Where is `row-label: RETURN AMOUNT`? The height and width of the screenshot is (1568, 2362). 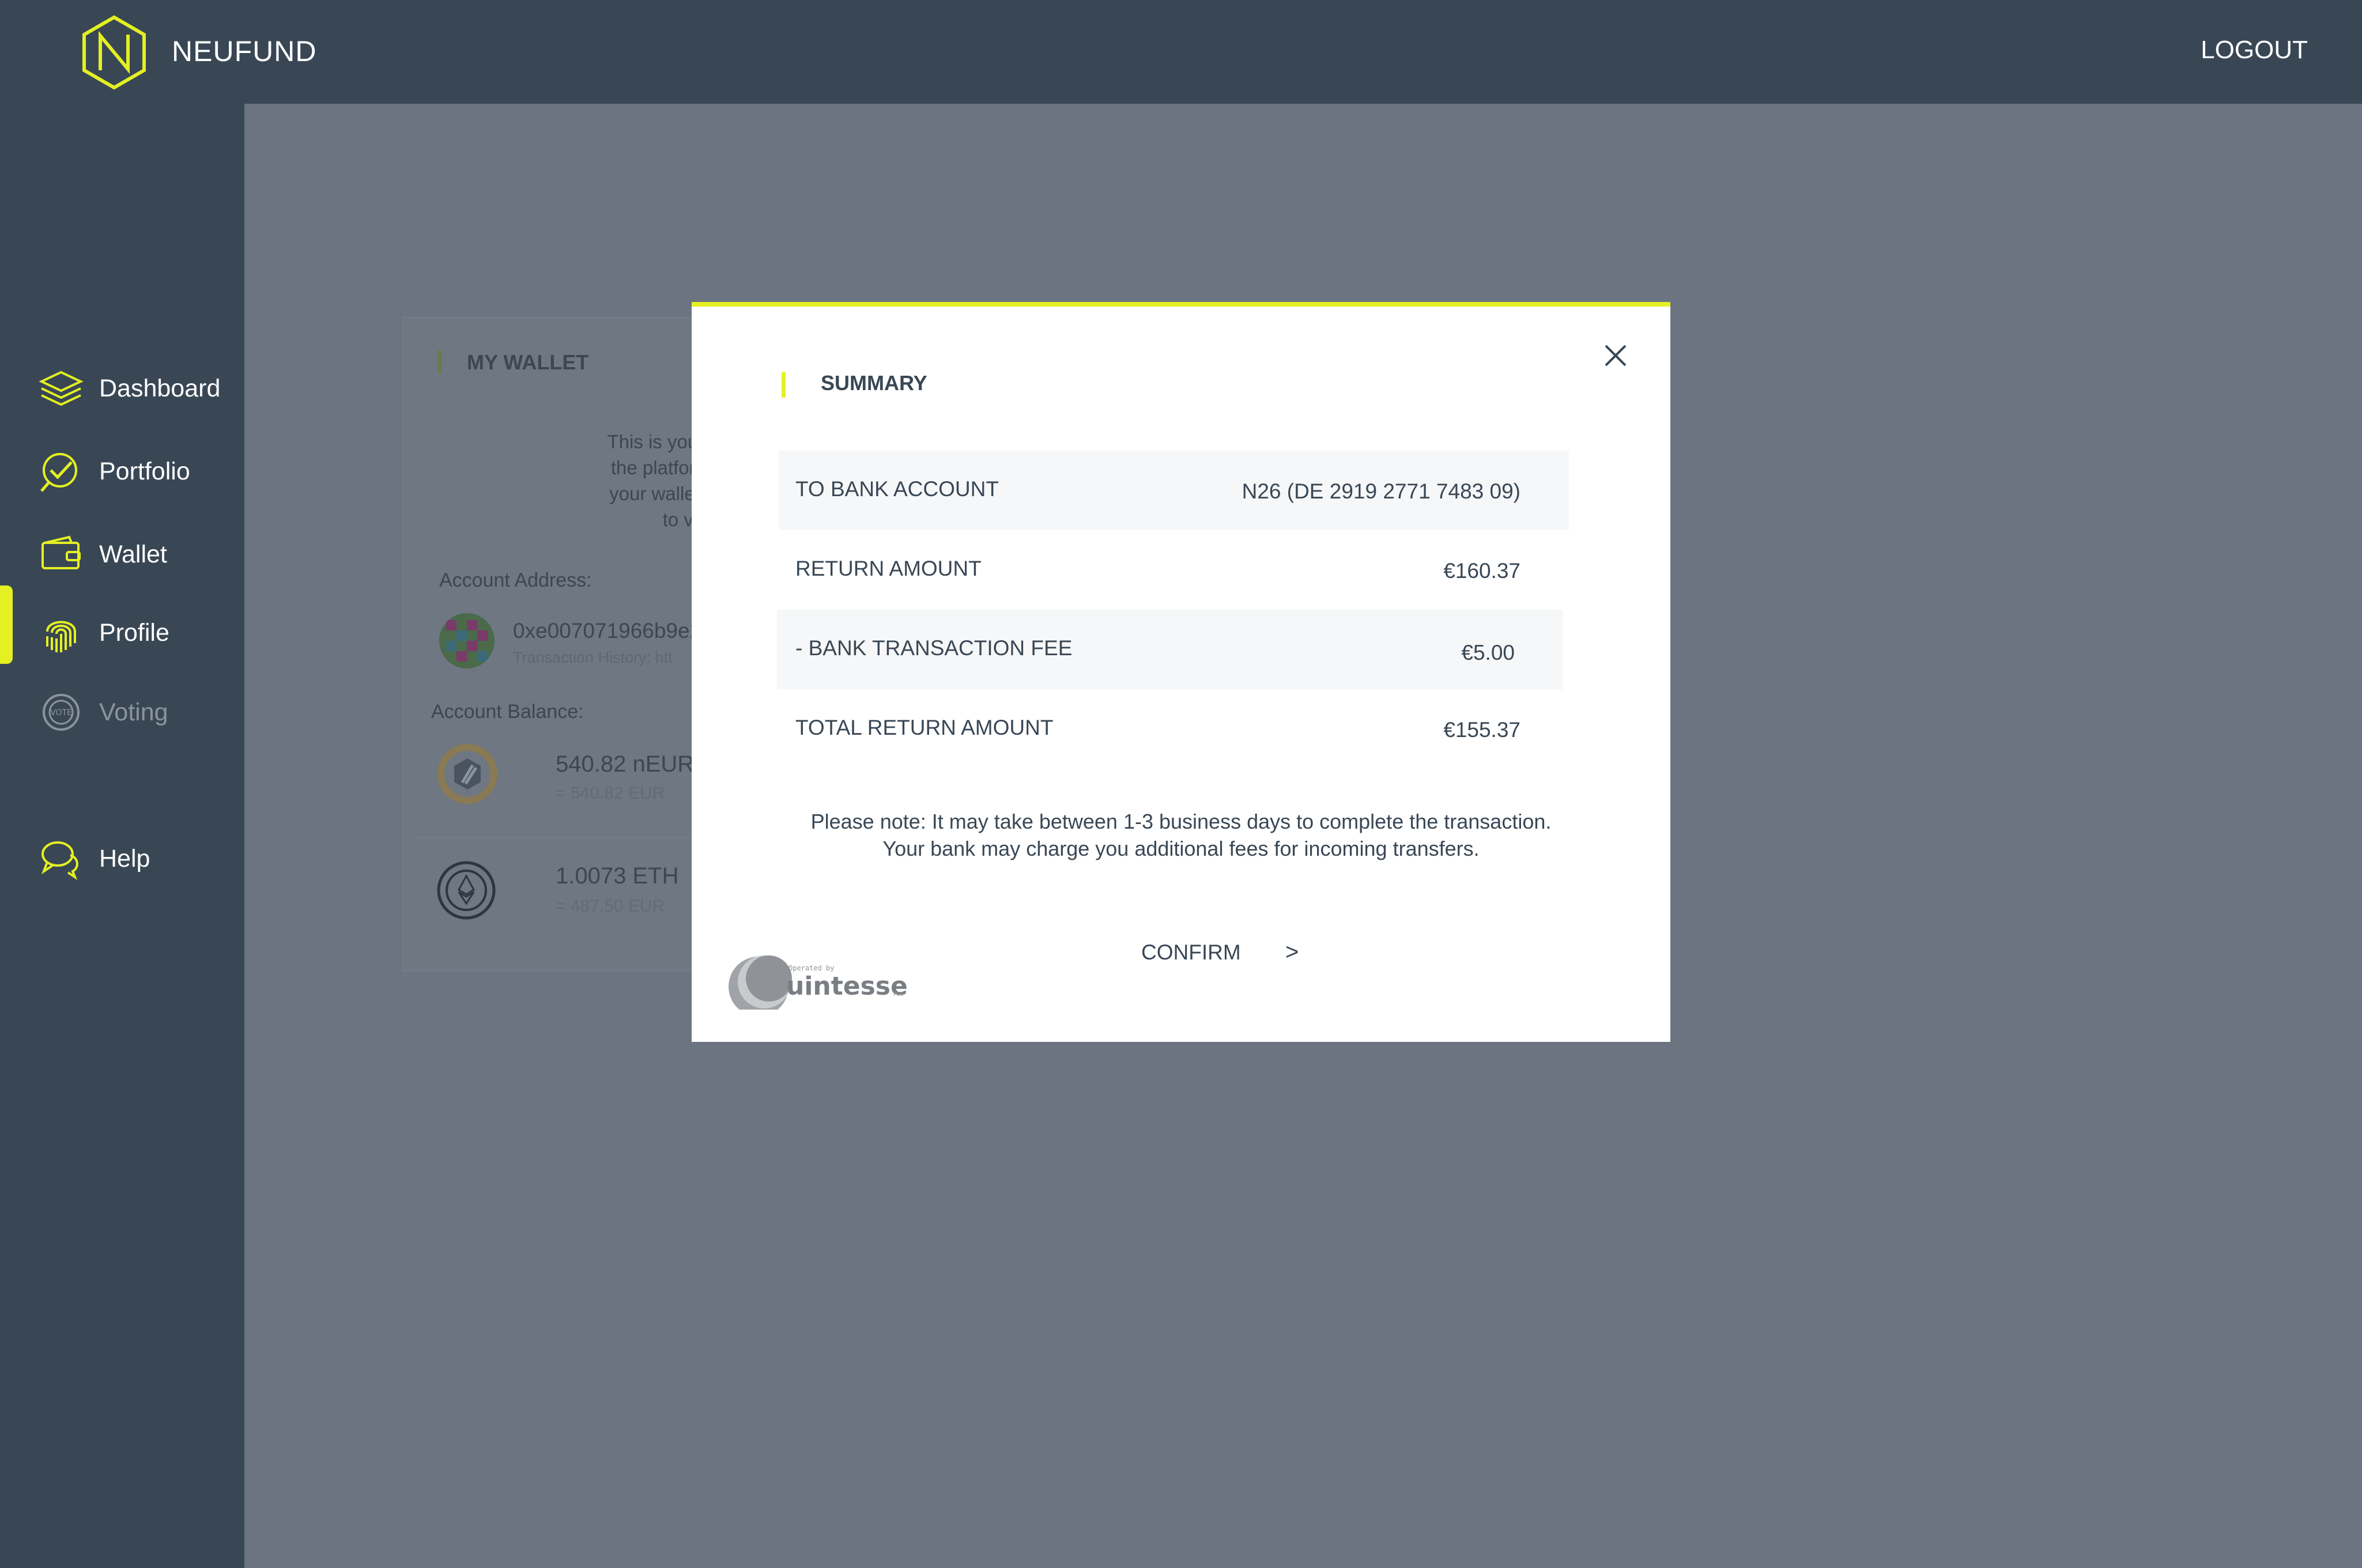
row-label: RETURN AMOUNT is located at coordinates (889, 568).